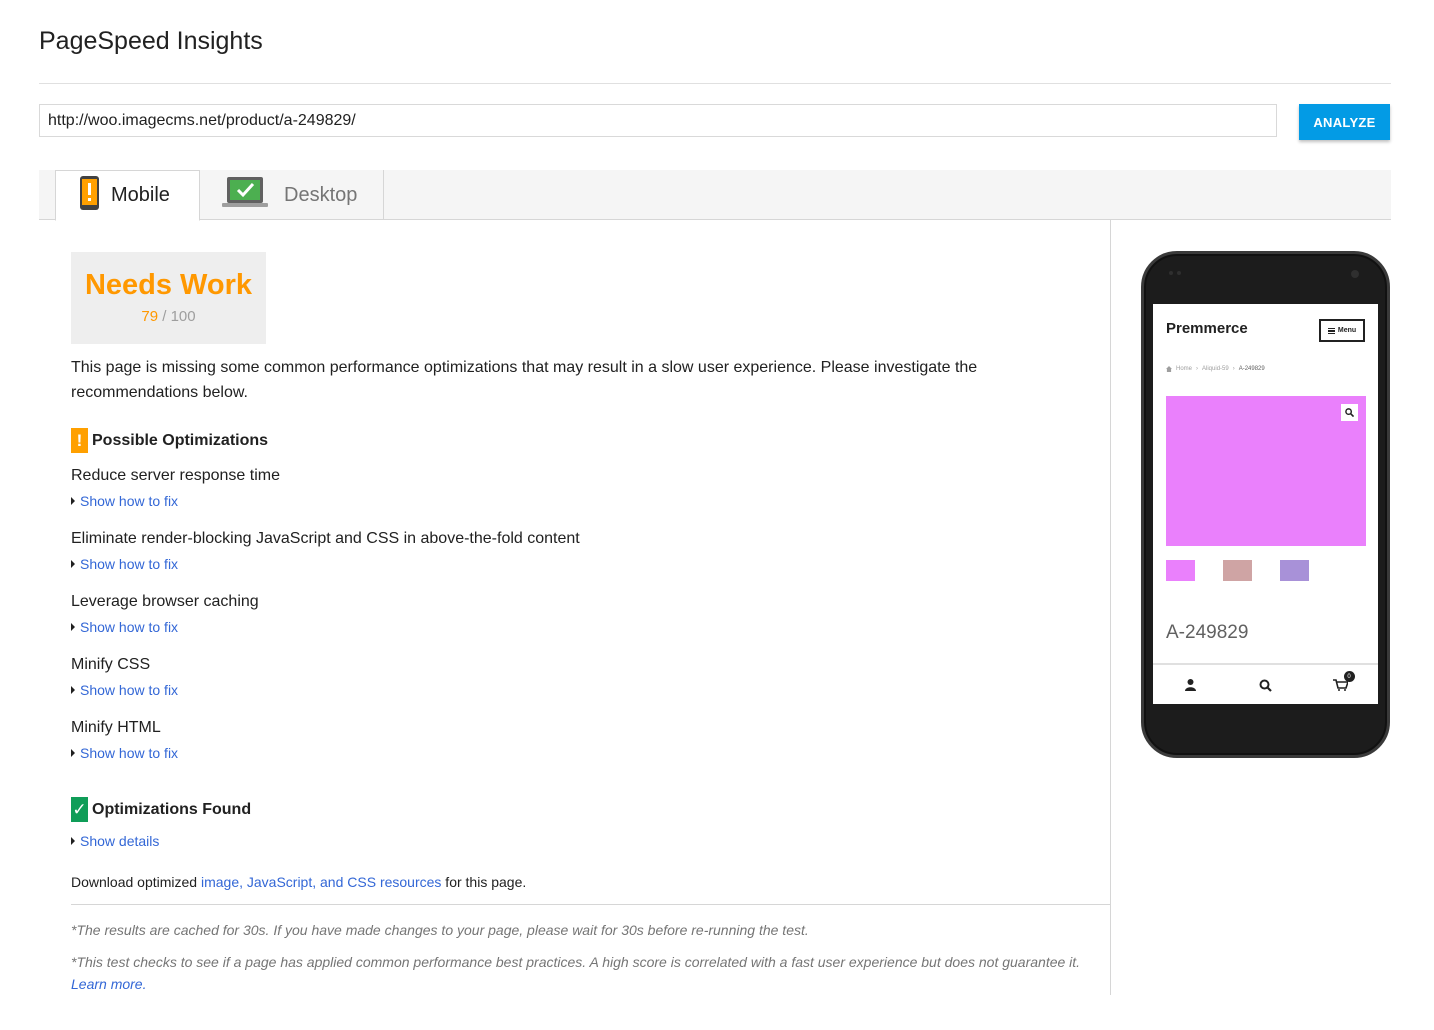 The width and height of the screenshot is (1434, 1030). What do you see at coordinates (165, 601) in the screenshot?
I see `rule-title: Leverage browser caching` at bounding box center [165, 601].